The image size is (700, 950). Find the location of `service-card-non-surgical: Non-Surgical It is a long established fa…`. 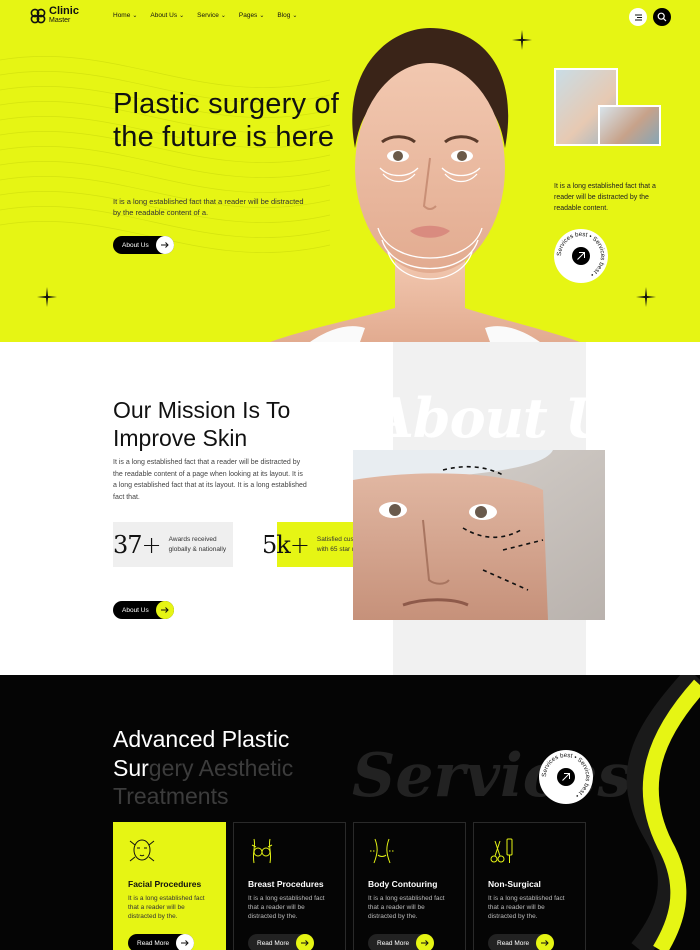

service-card-non-surgical: Non-Surgical It is a long established fa… is located at coordinates (529, 886).